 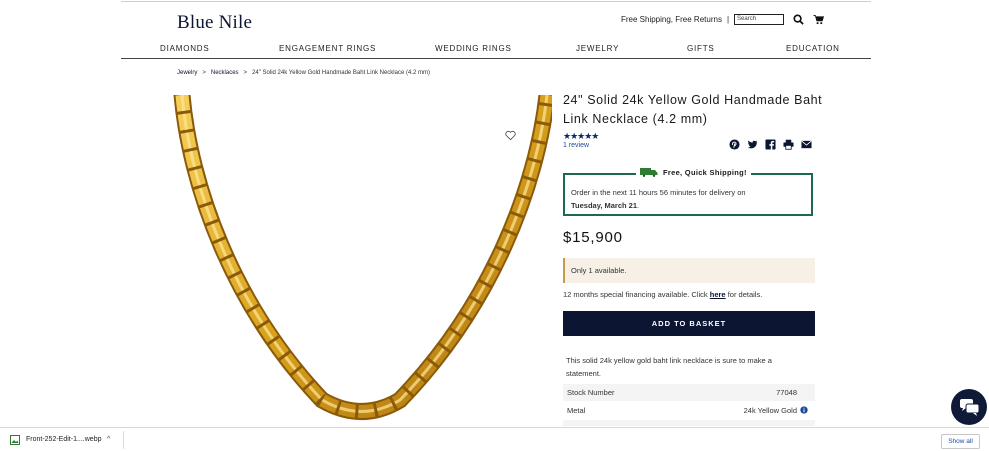 I want to click on image-file-icon, so click(x=15, y=440).